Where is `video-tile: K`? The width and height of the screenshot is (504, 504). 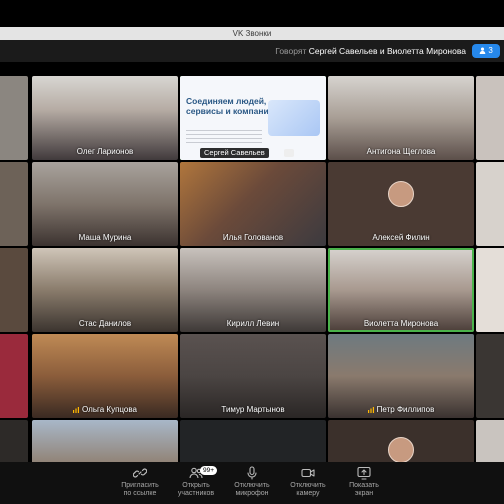 video-tile: K is located at coordinates (253, 442).